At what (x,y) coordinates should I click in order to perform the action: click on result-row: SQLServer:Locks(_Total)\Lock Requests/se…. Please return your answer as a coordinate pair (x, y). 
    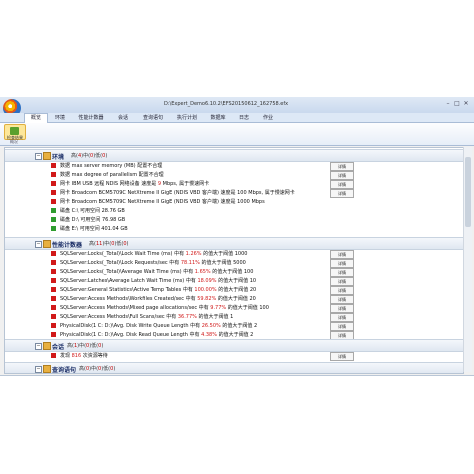
    Looking at the image, I should click on (234, 263).